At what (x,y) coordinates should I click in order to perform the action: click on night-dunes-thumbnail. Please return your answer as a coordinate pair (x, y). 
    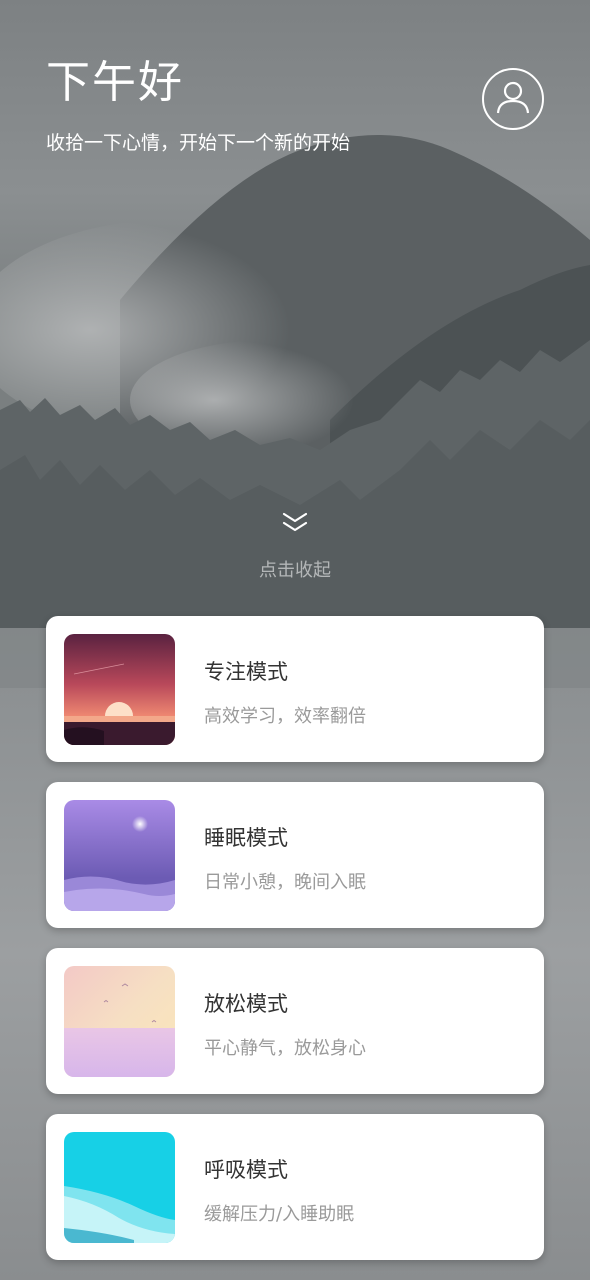
    Looking at the image, I should click on (119, 855).